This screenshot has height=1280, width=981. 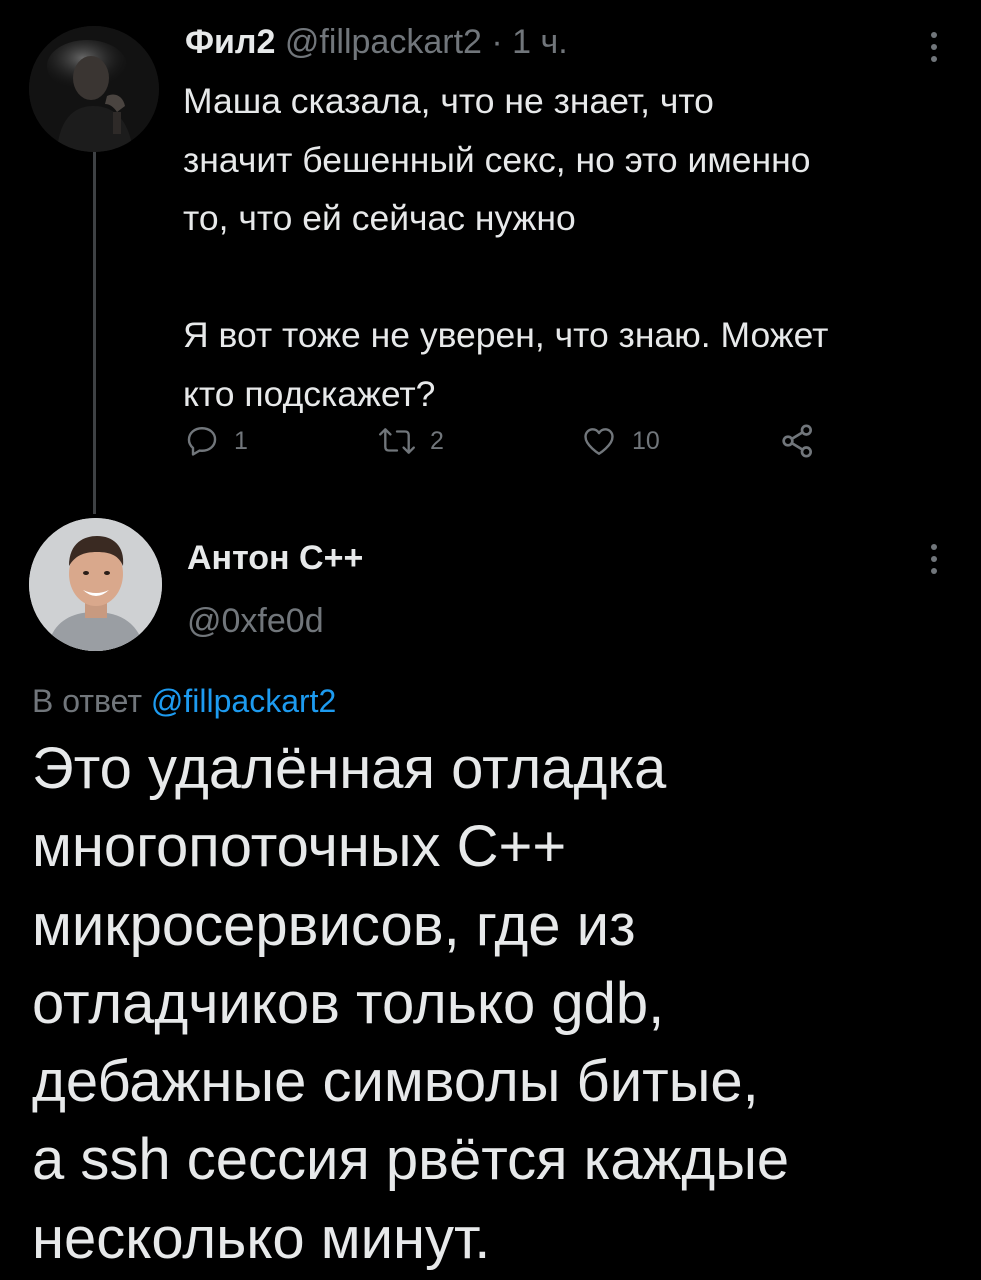 What do you see at coordinates (94, 333) in the screenshot?
I see `thread-connector-line` at bounding box center [94, 333].